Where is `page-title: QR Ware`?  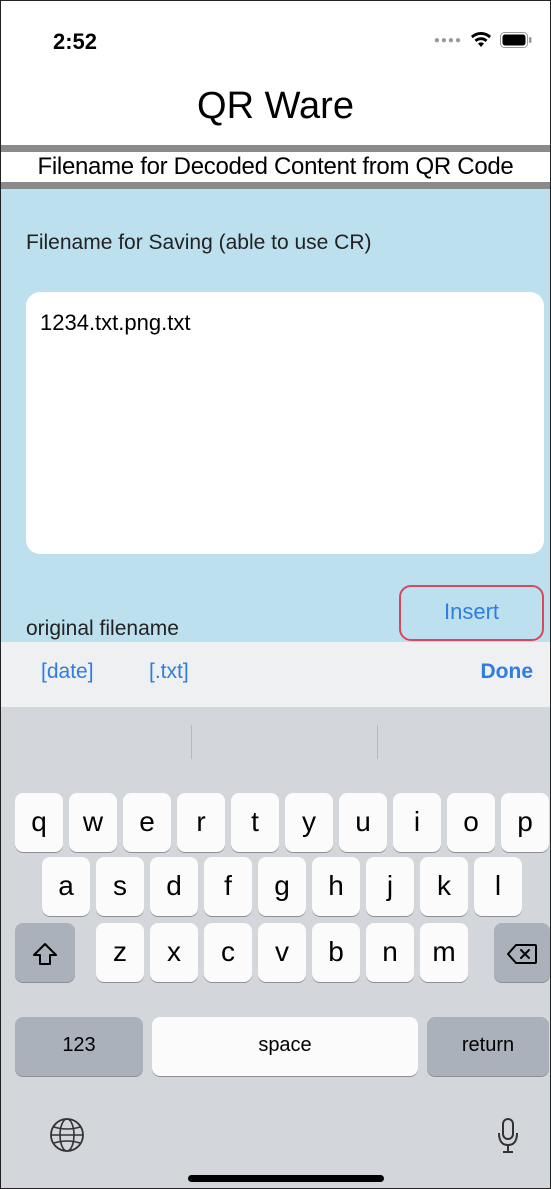 page-title: QR Ware is located at coordinates (275, 106).